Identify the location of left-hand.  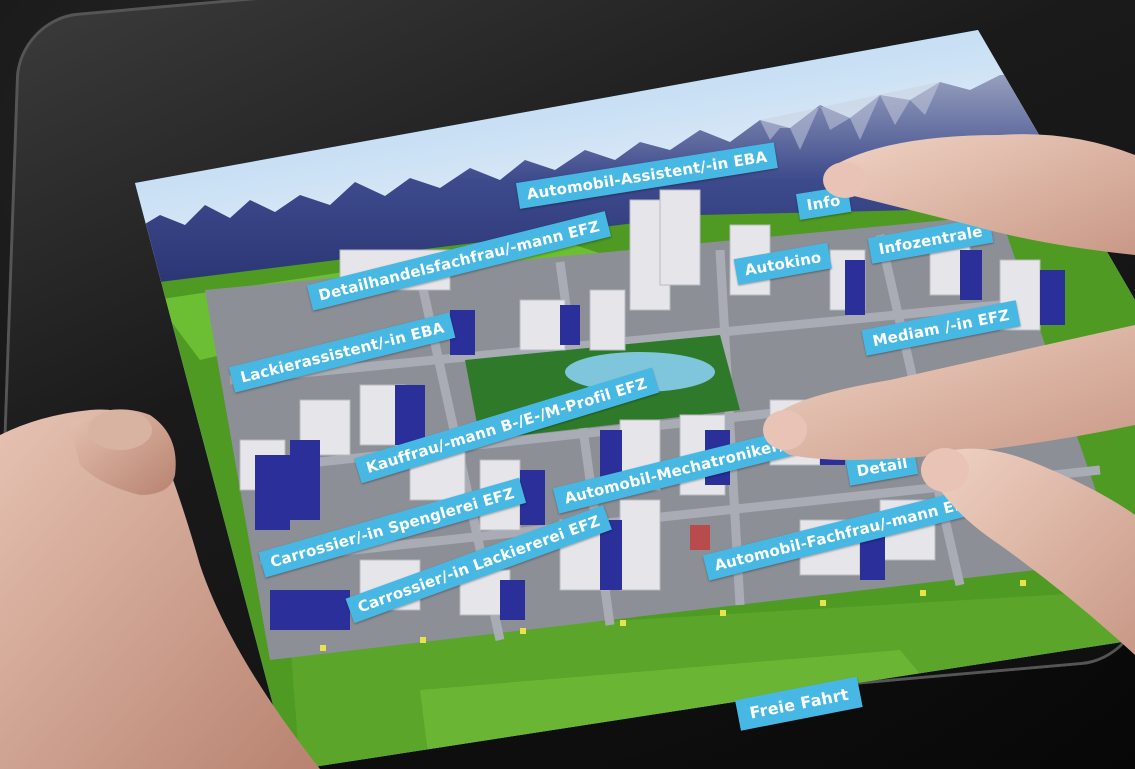
(160, 589).